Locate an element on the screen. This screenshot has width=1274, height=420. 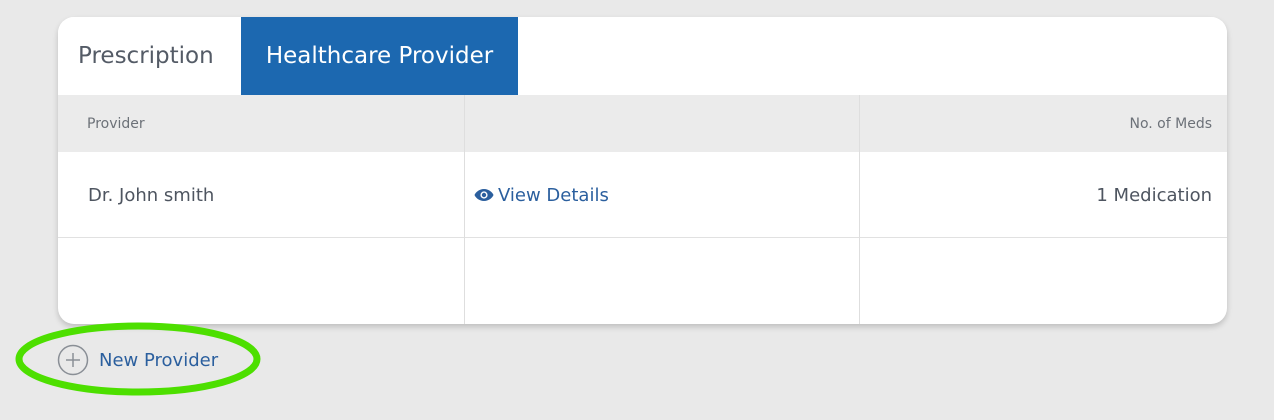
new-provider-button: New Provider is located at coordinates (137, 360).